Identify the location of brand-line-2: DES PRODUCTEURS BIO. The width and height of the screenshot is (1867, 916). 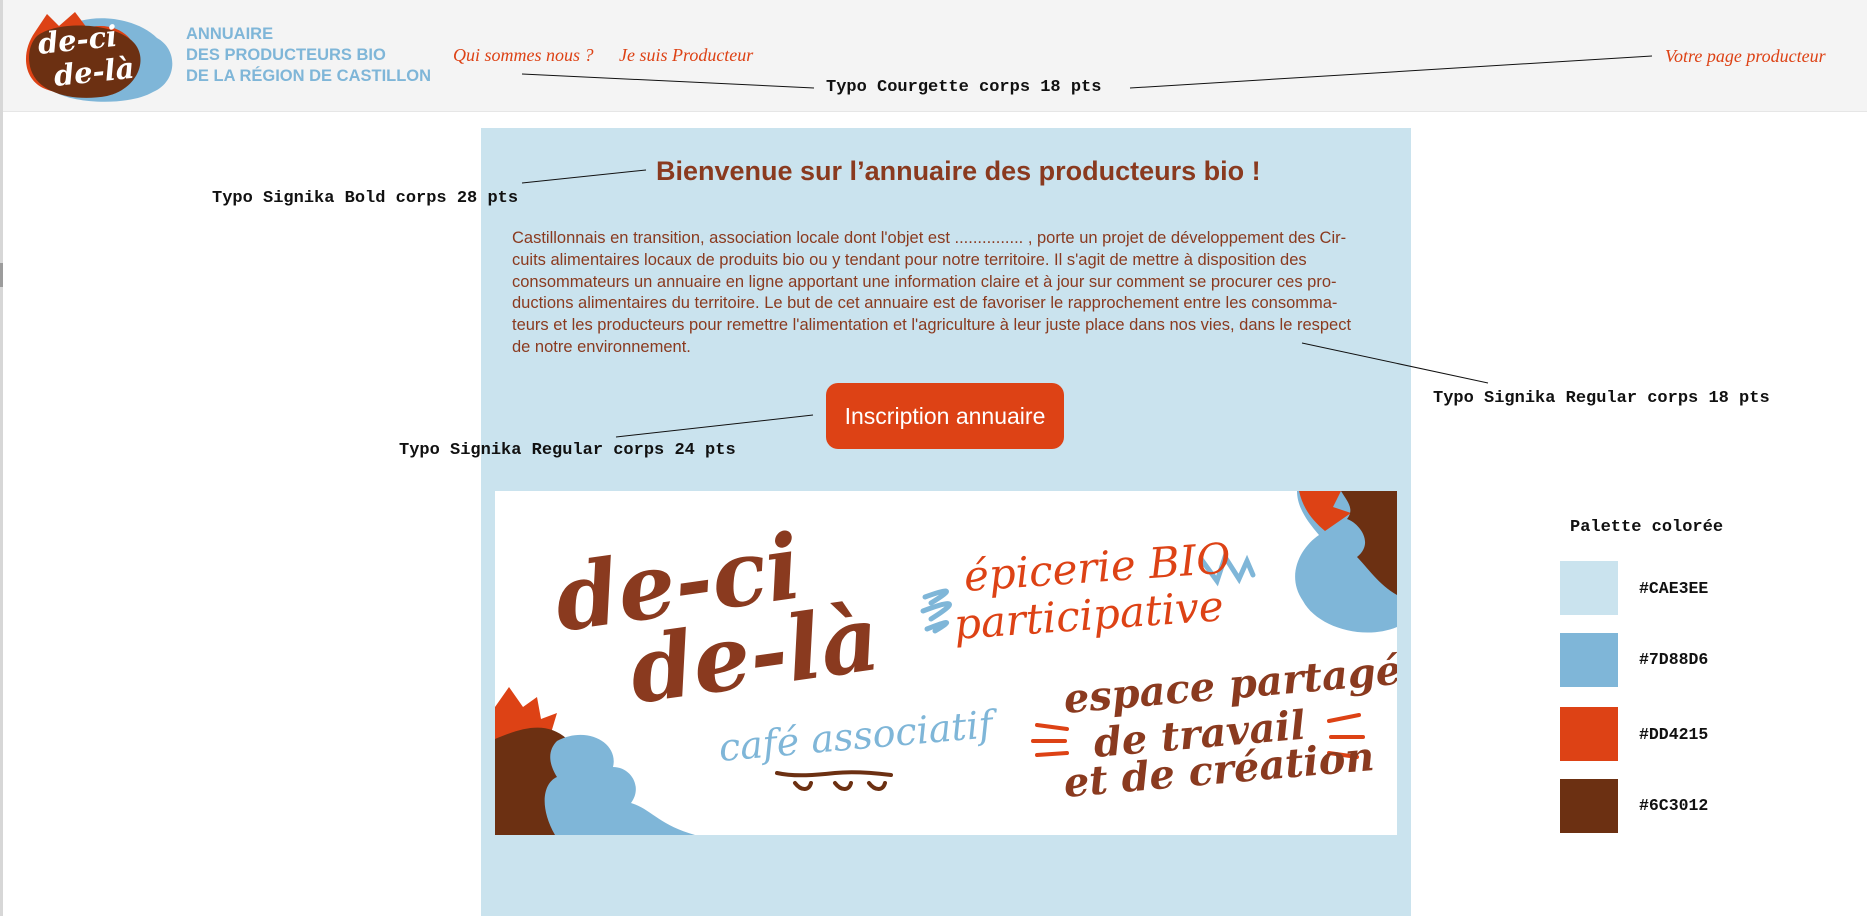
(286, 55).